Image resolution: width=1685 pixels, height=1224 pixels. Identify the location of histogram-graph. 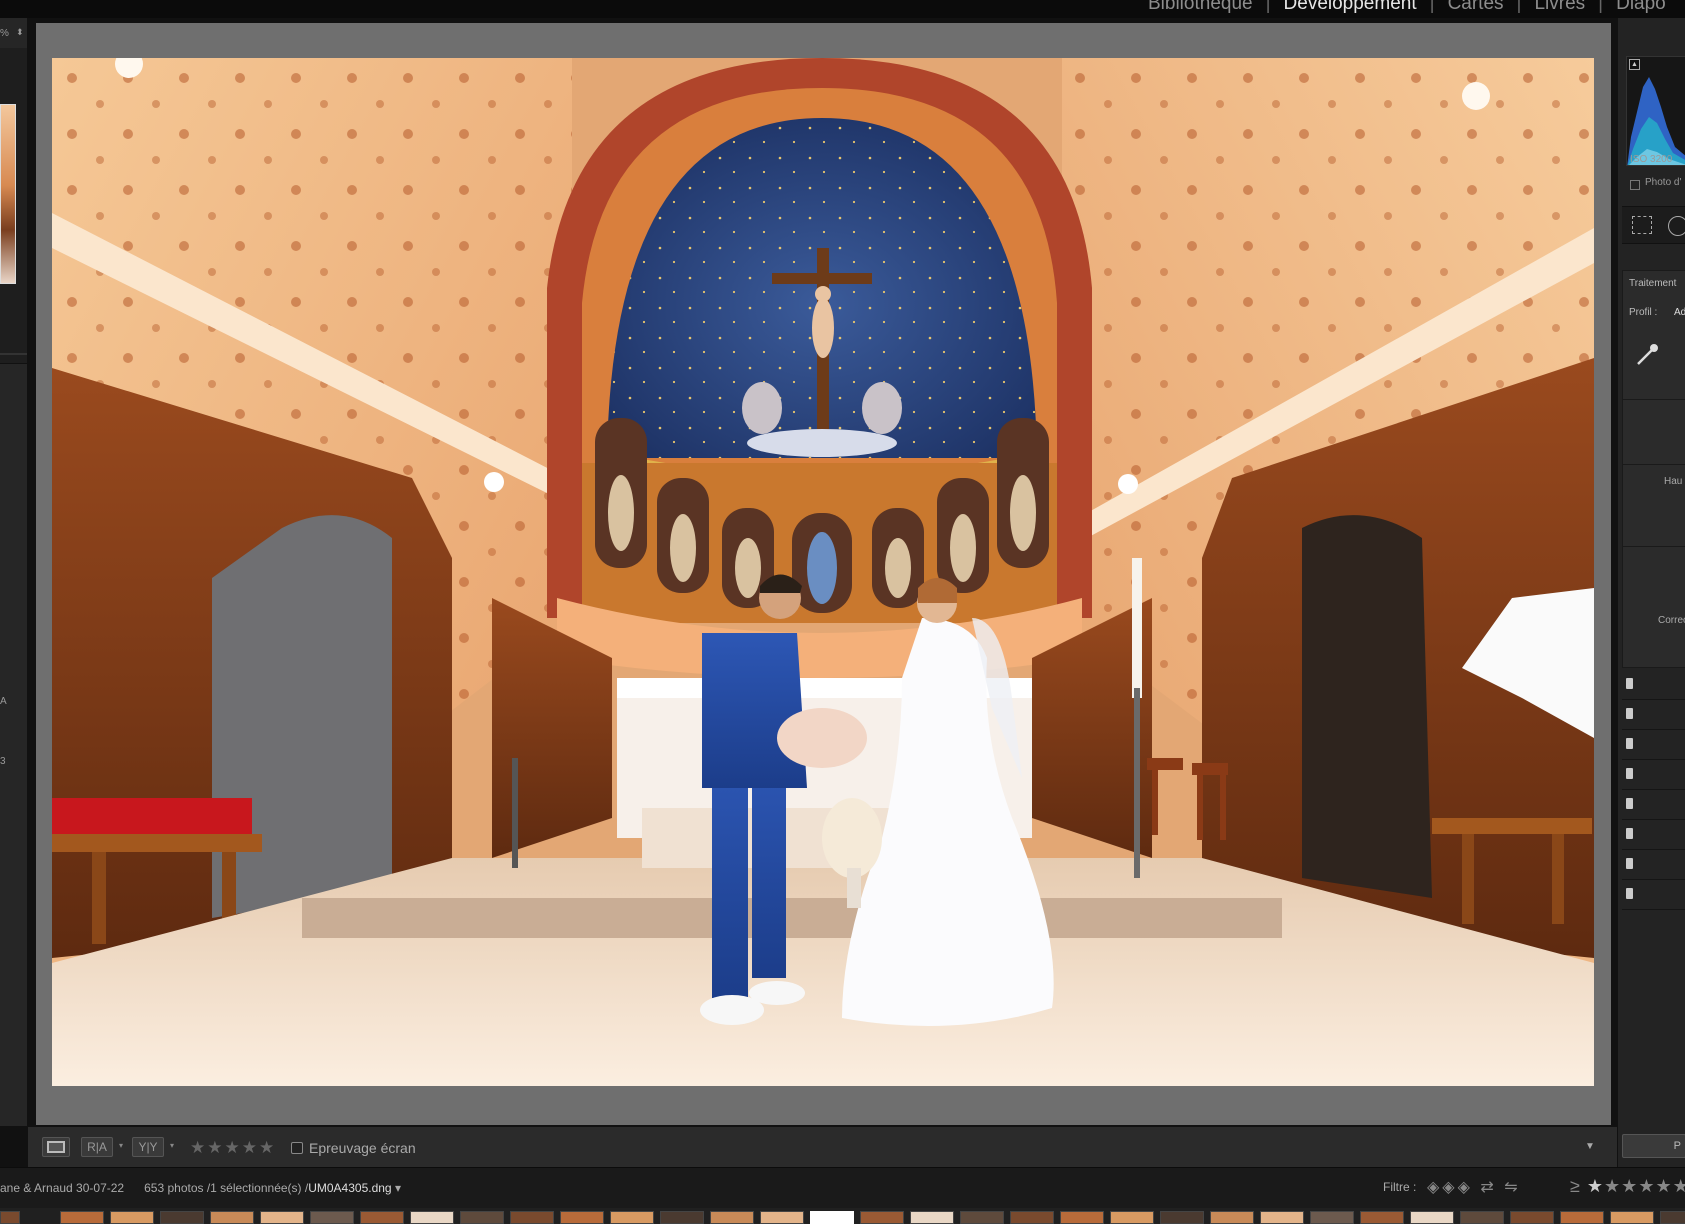
(1656, 121).